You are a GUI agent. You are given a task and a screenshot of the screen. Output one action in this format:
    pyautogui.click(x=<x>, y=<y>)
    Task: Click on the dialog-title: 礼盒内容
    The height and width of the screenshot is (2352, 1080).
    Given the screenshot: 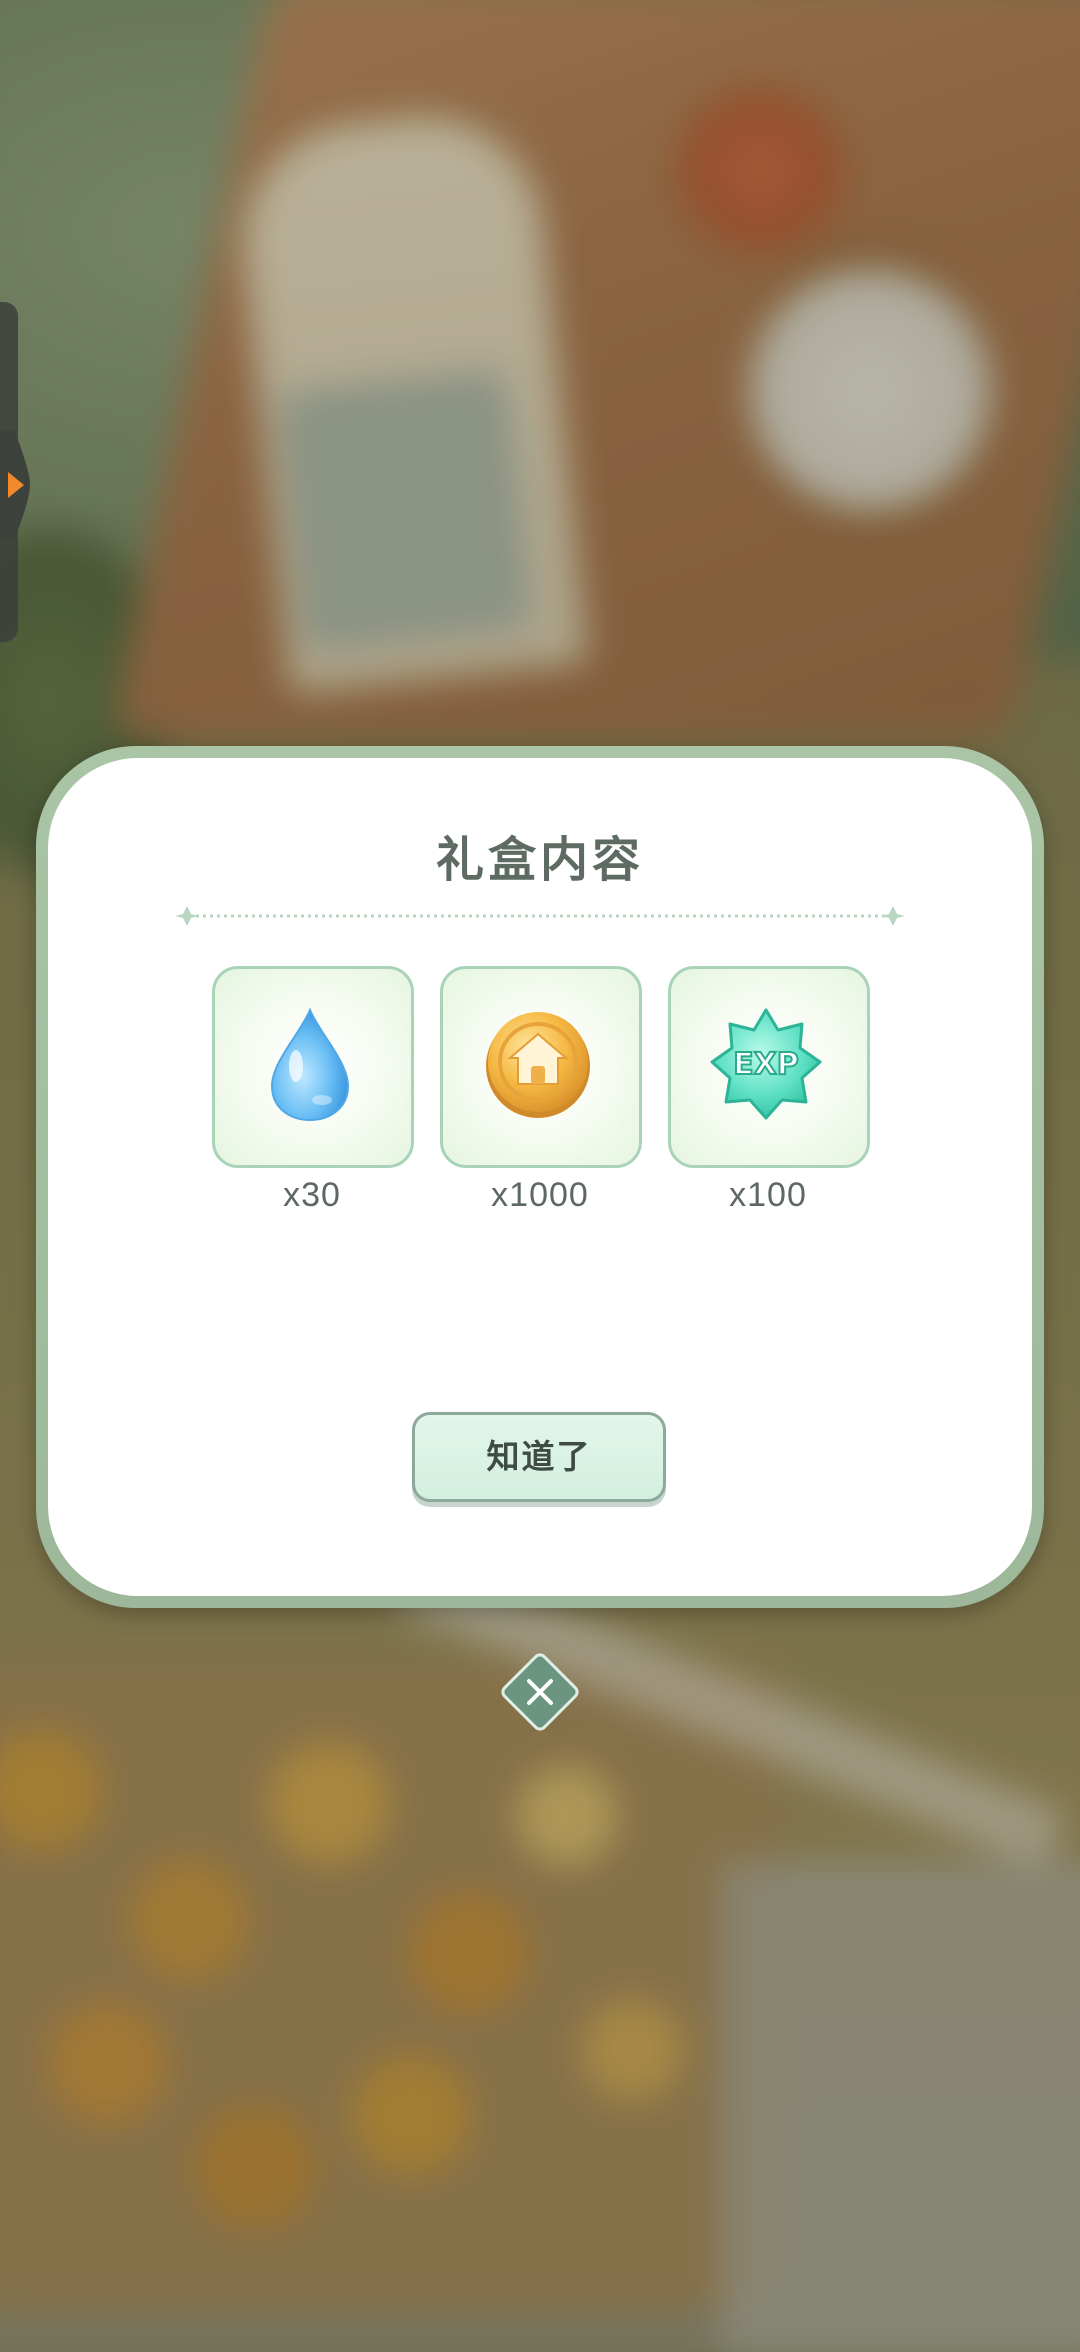 What is the action you would take?
    pyautogui.click(x=539, y=860)
    